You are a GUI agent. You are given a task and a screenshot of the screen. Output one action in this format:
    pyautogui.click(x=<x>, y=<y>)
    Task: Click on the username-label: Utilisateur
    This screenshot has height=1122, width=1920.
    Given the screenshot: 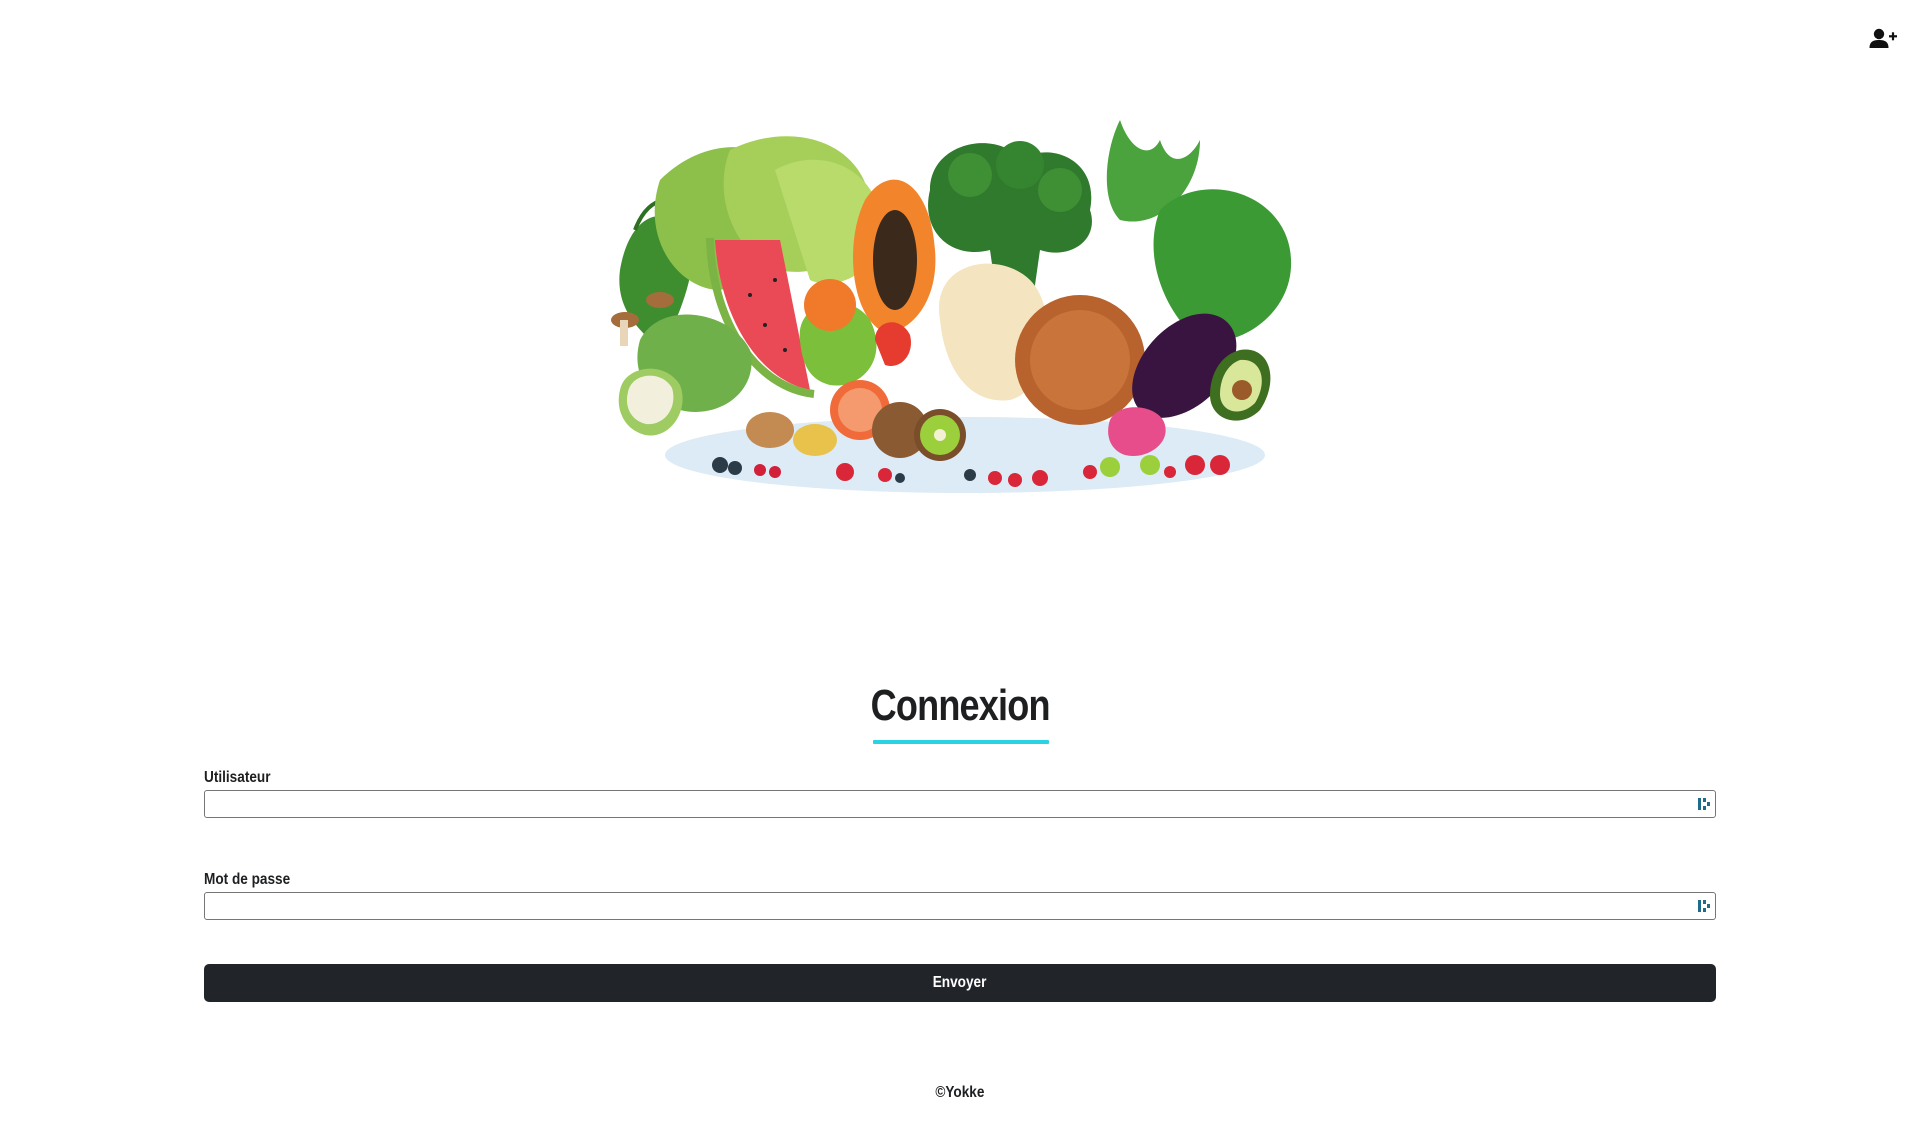 What is the action you would take?
    pyautogui.click(x=237, y=777)
    